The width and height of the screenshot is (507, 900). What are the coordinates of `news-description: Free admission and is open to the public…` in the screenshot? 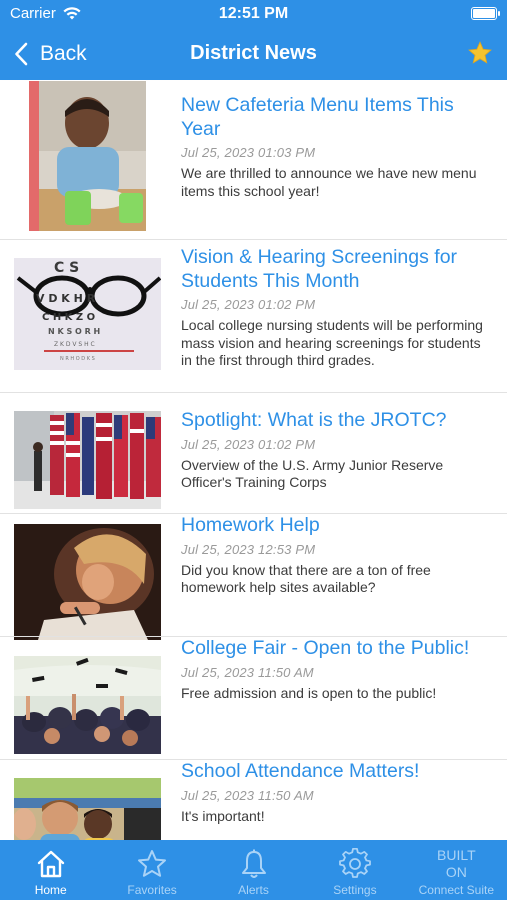 It's located at (309, 692).